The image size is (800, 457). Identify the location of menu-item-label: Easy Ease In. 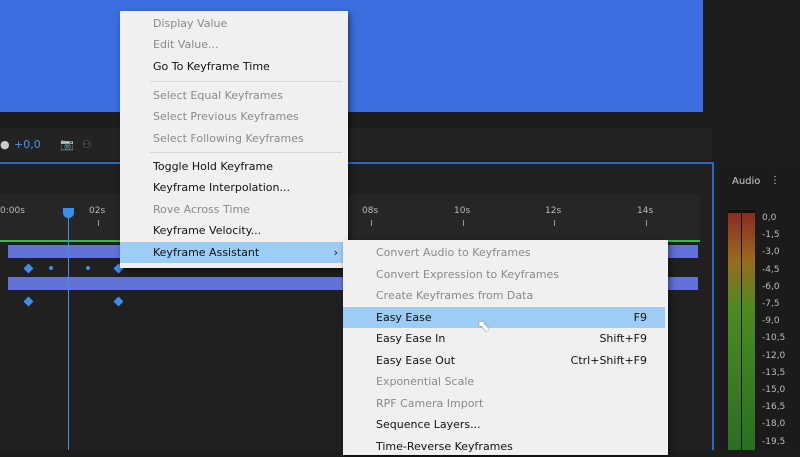
(411, 338).